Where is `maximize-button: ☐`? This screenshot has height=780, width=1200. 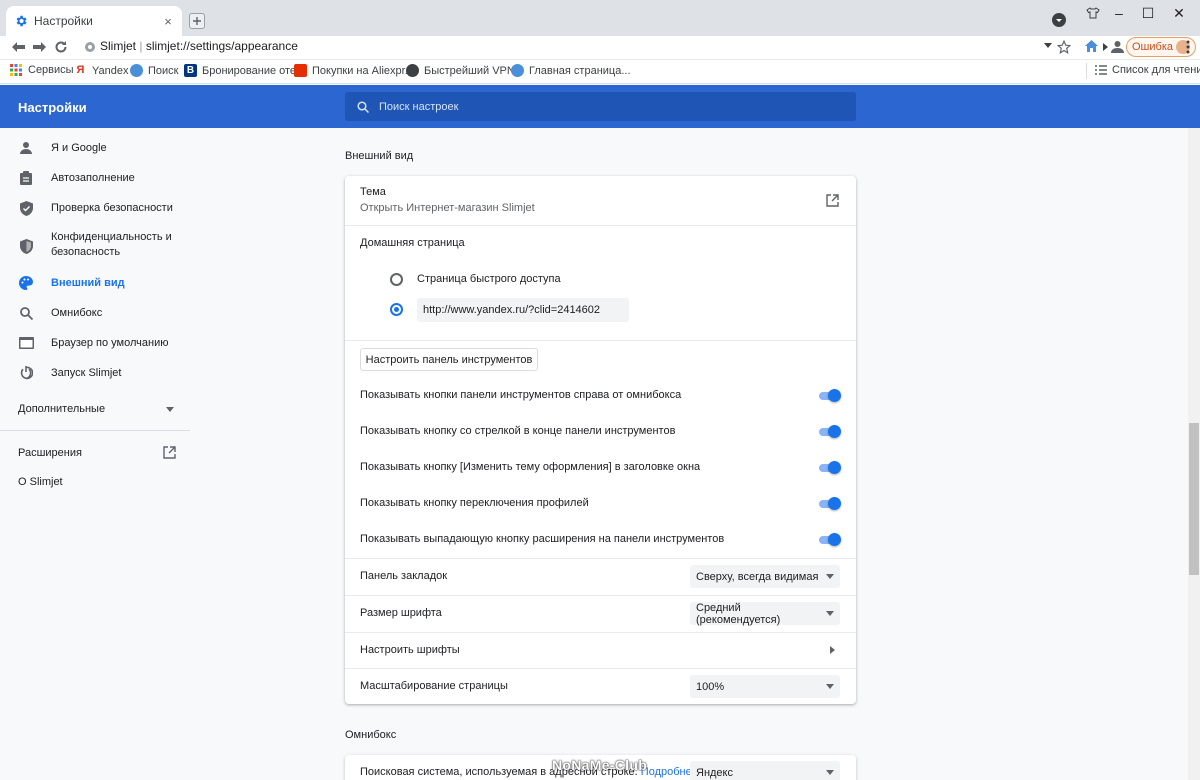 maximize-button: ☐ is located at coordinates (1148, 13).